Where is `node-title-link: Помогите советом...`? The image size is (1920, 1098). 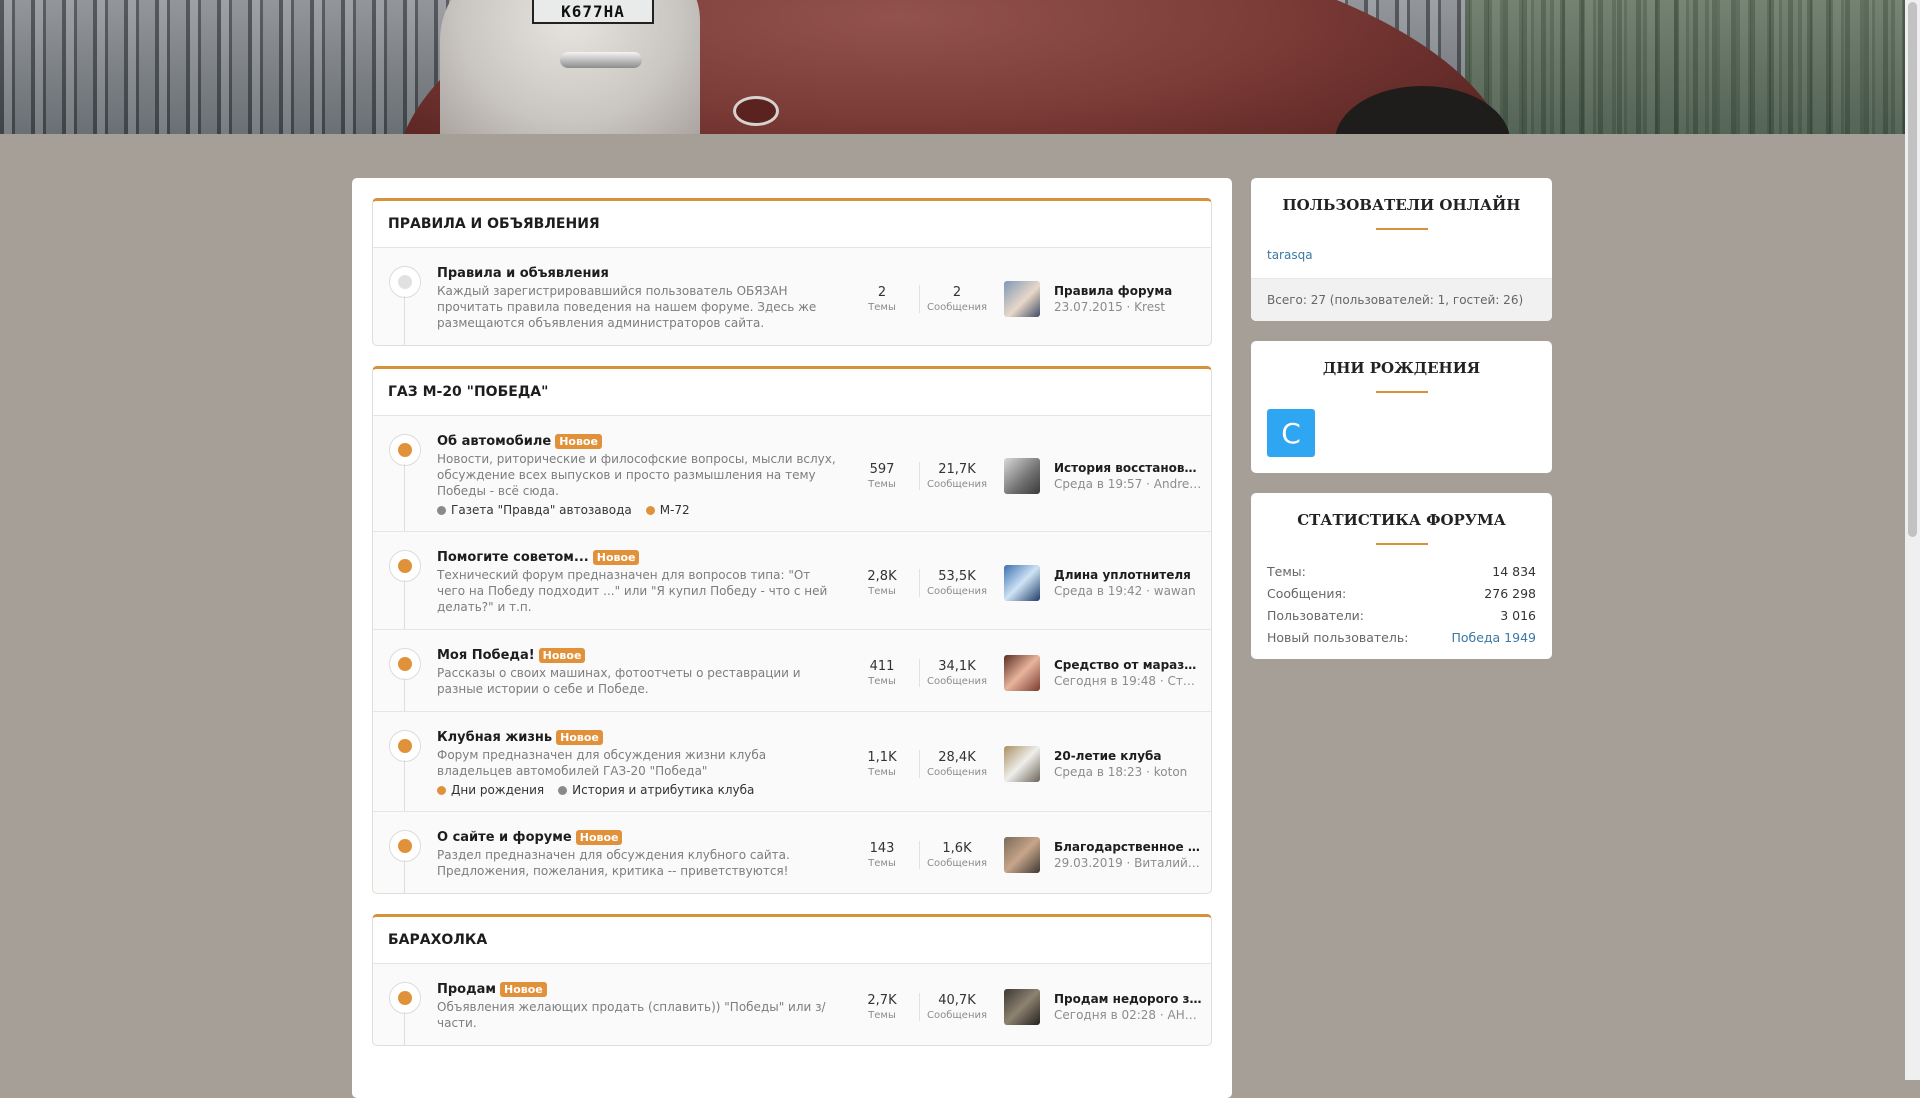
node-title-link: Помогите советом... is located at coordinates (513, 557).